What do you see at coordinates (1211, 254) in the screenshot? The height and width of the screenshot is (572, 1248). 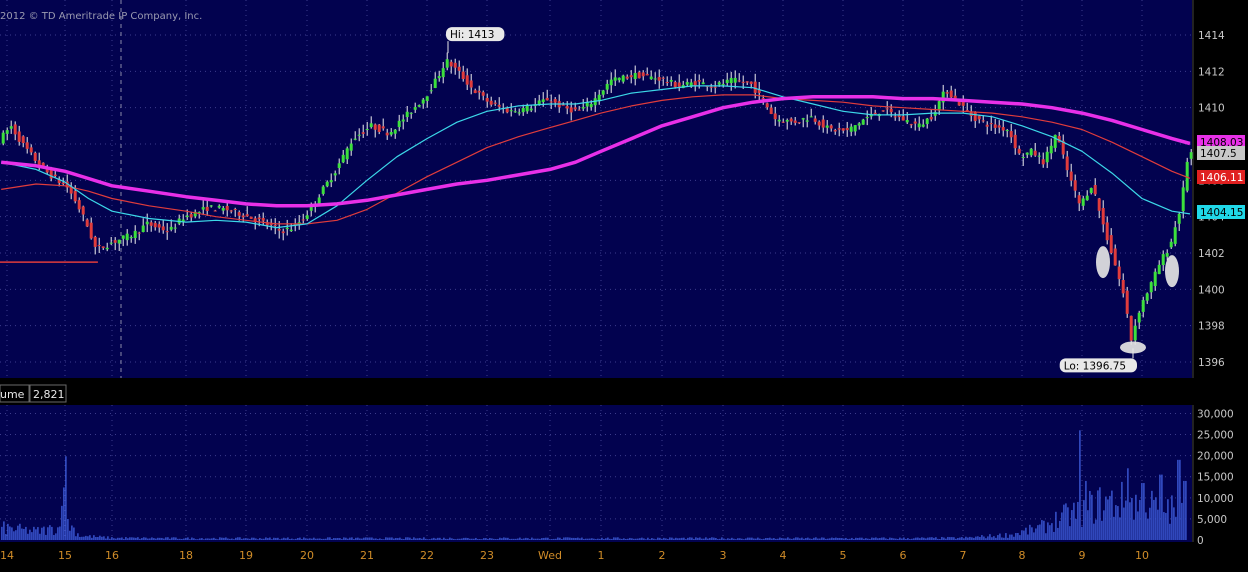 I see `price-tick-label: 1402` at bounding box center [1211, 254].